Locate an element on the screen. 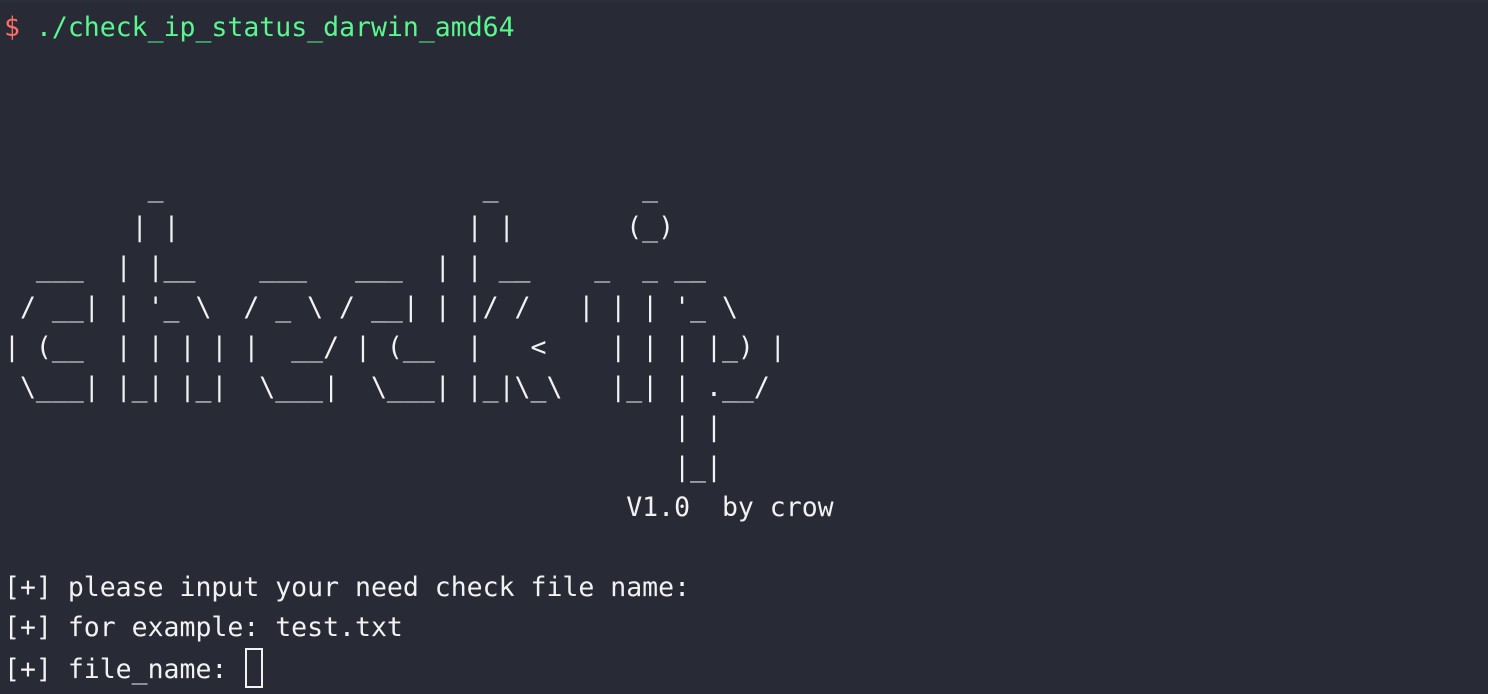 Image resolution: width=1488 pixels, height=694 pixels. command-text: ./check_ip_status_darwin_amd64 is located at coordinates (275, 27).